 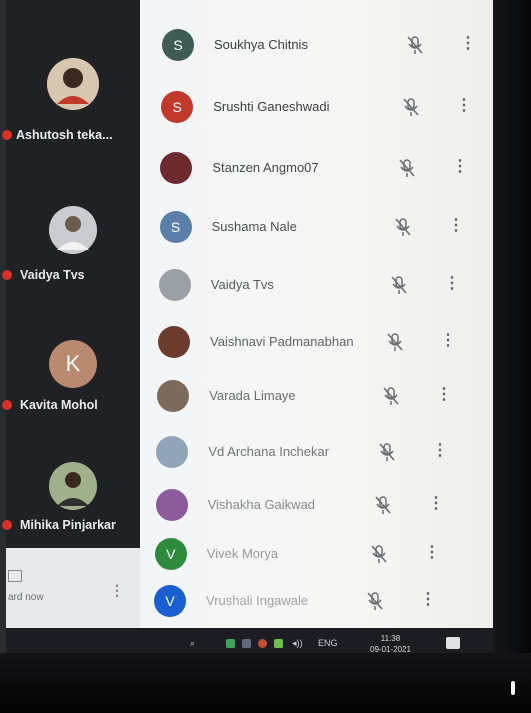 What do you see at coordinates (316, 285) in the screenshot?
I see `participant-row: Vaidya Tvs ⋮` at bounding box center [316, 285].